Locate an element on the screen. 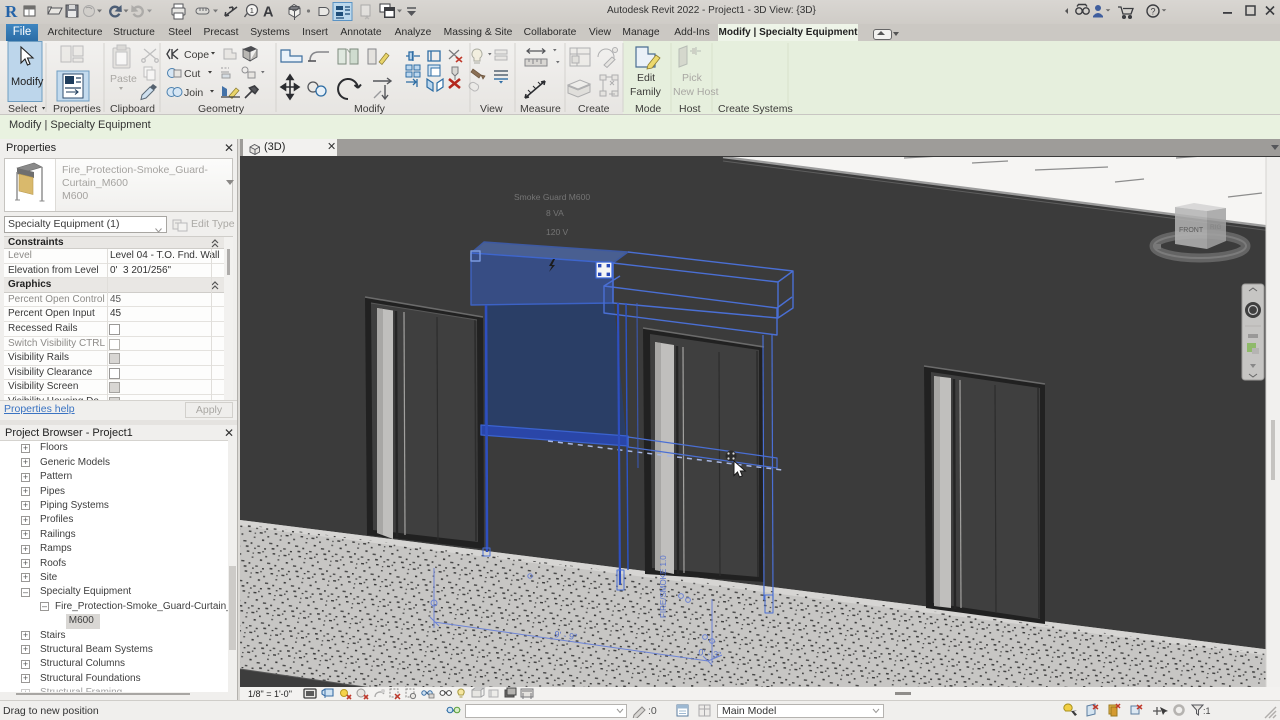 The width and height of the screenshot is (1280, 720). svg-text: Select is located at coordinates (22, 108).